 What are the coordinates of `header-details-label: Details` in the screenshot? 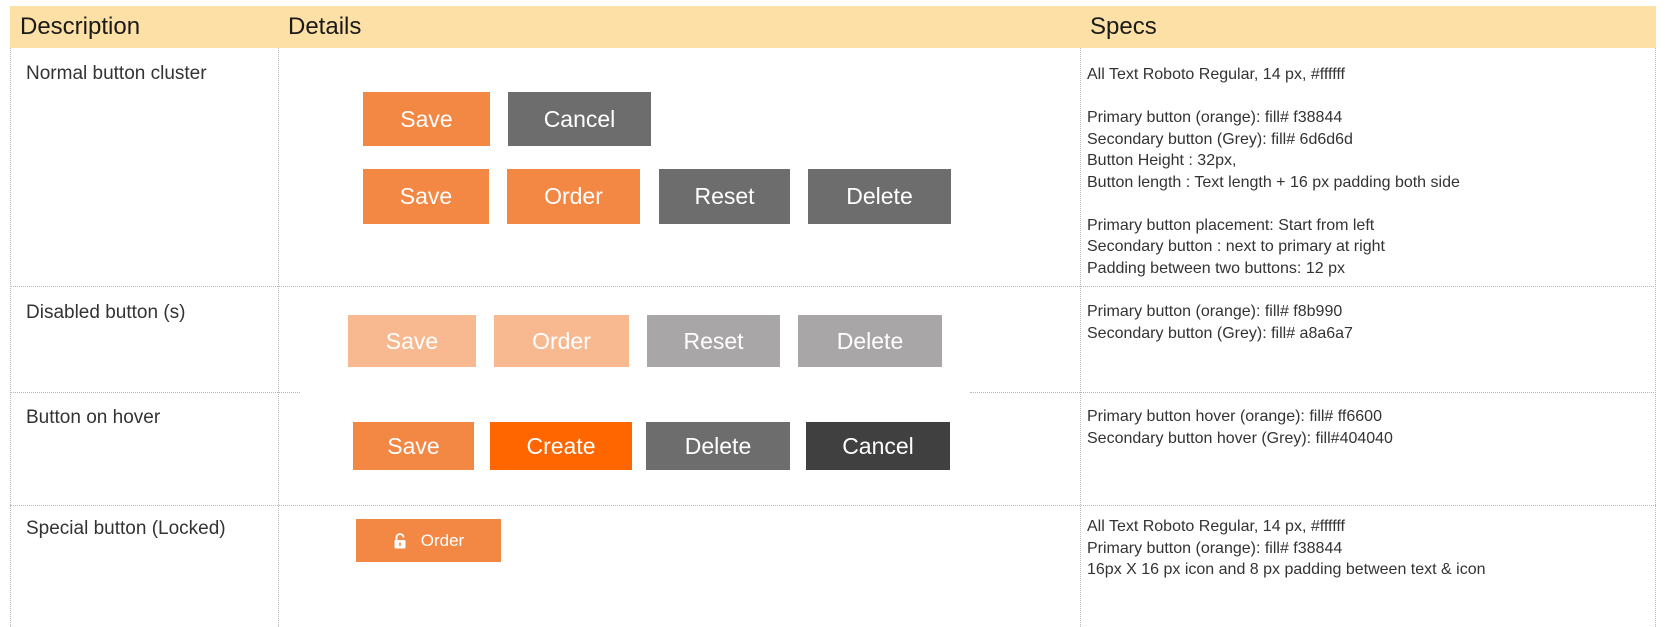 It's located at (325, 26).